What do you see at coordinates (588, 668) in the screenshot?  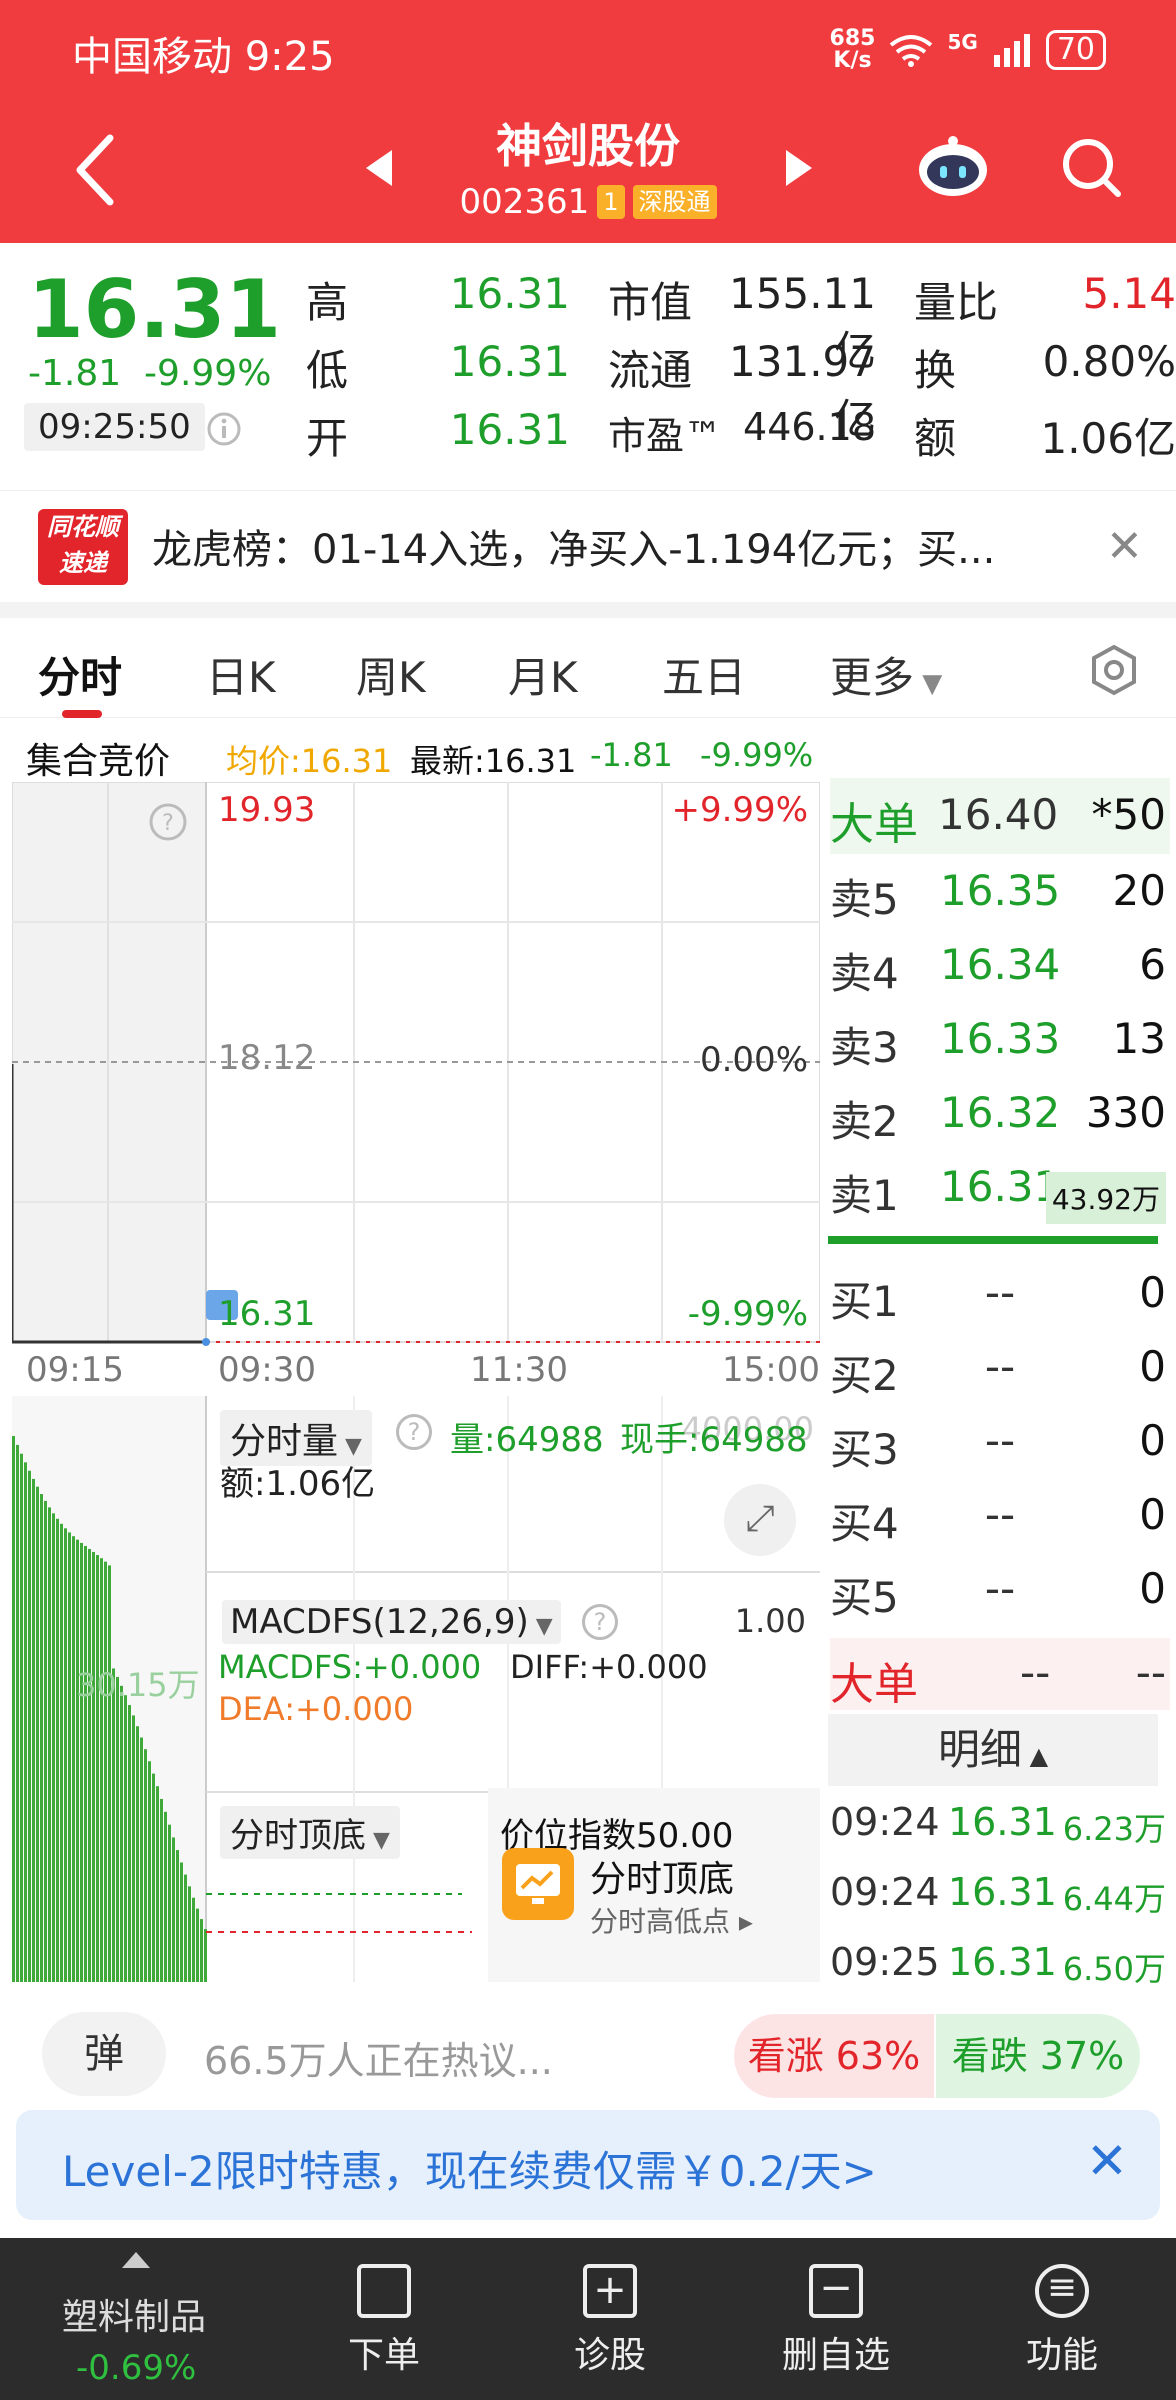 I see `period-tabs: 分时 日K 周K 月K 五日 更多 ▼` at bounding box center [588, 668].